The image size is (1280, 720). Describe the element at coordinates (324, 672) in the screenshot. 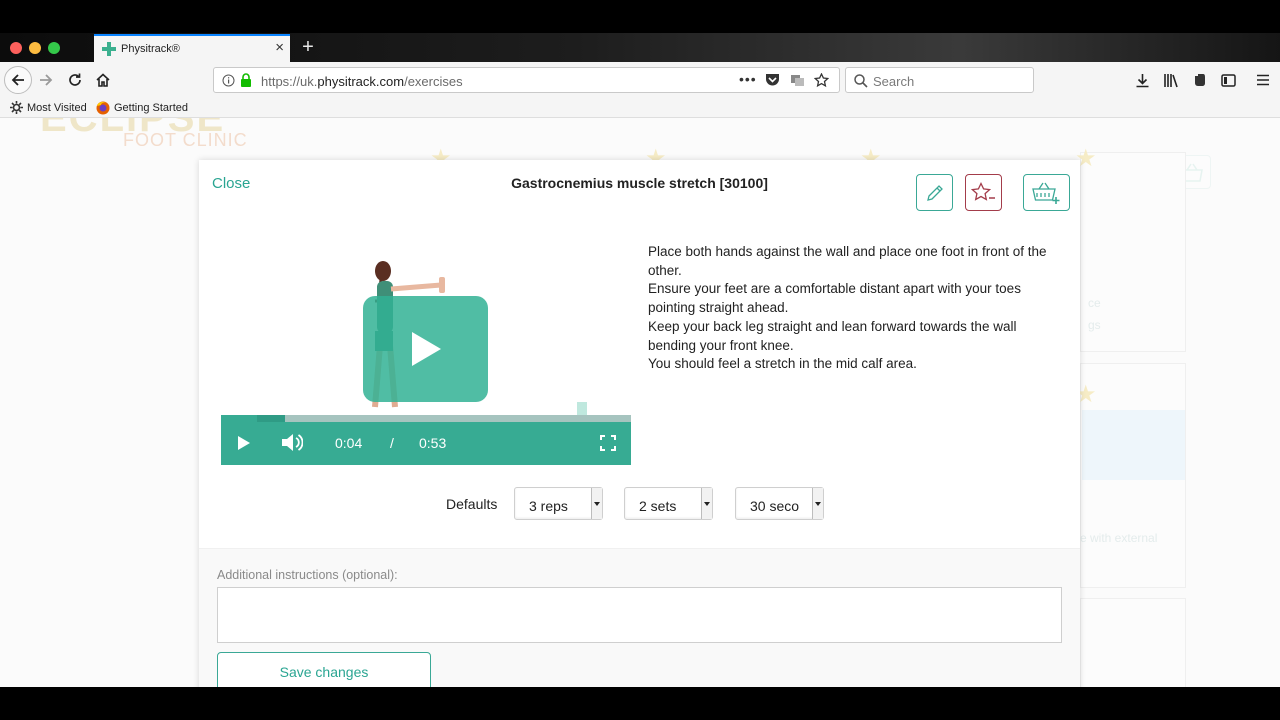

I see `save-changes-button: Save changes` at that location.